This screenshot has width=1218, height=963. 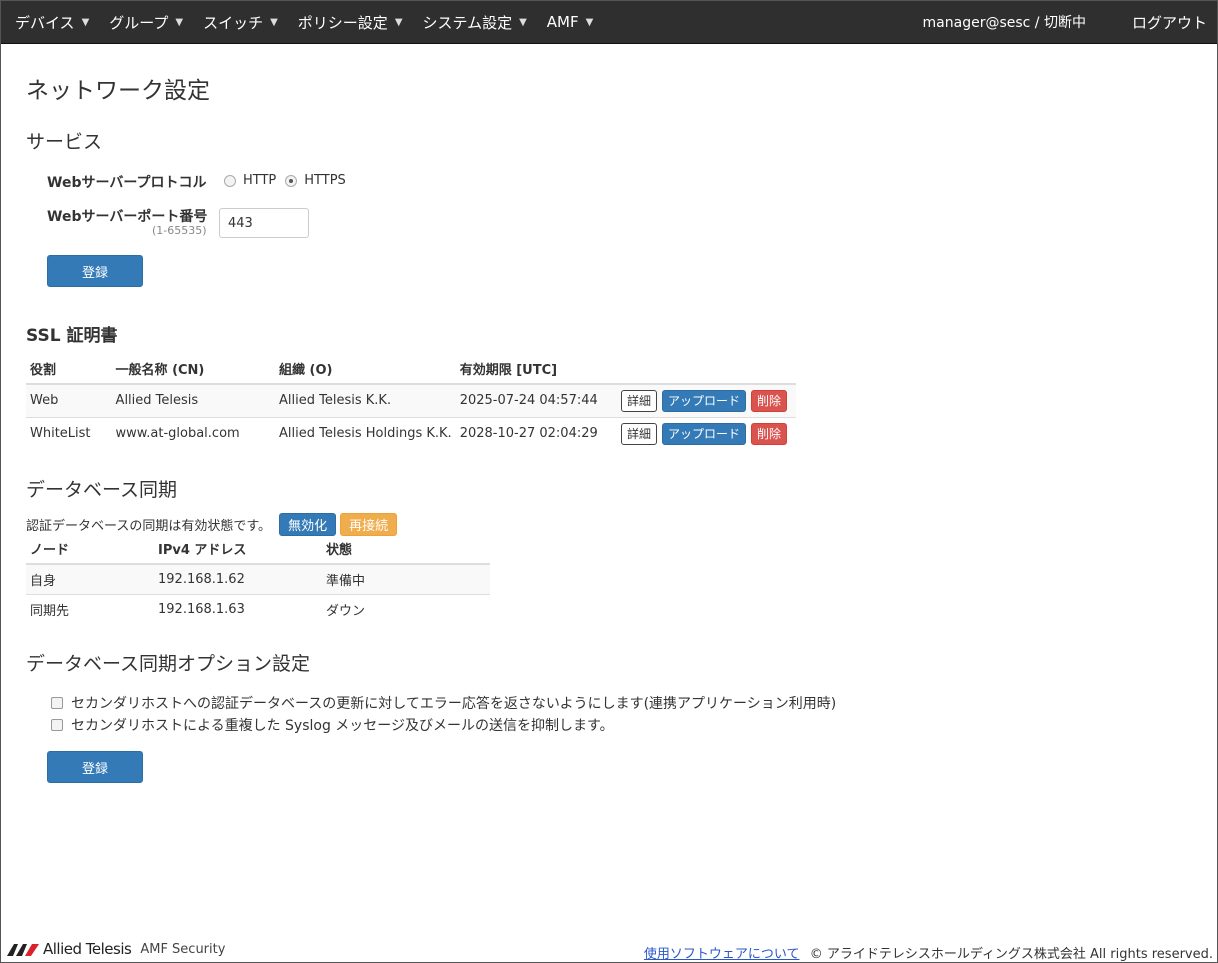 I want to click on col-actions, so click(x=708, y=369).